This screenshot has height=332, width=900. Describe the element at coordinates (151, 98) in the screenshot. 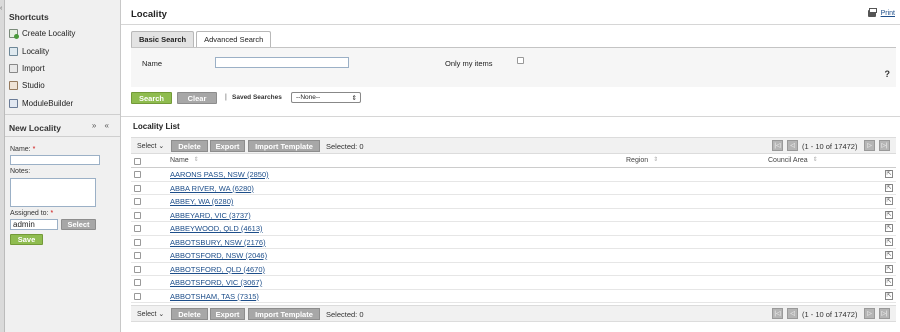

I see `search-button: Search` at that location.